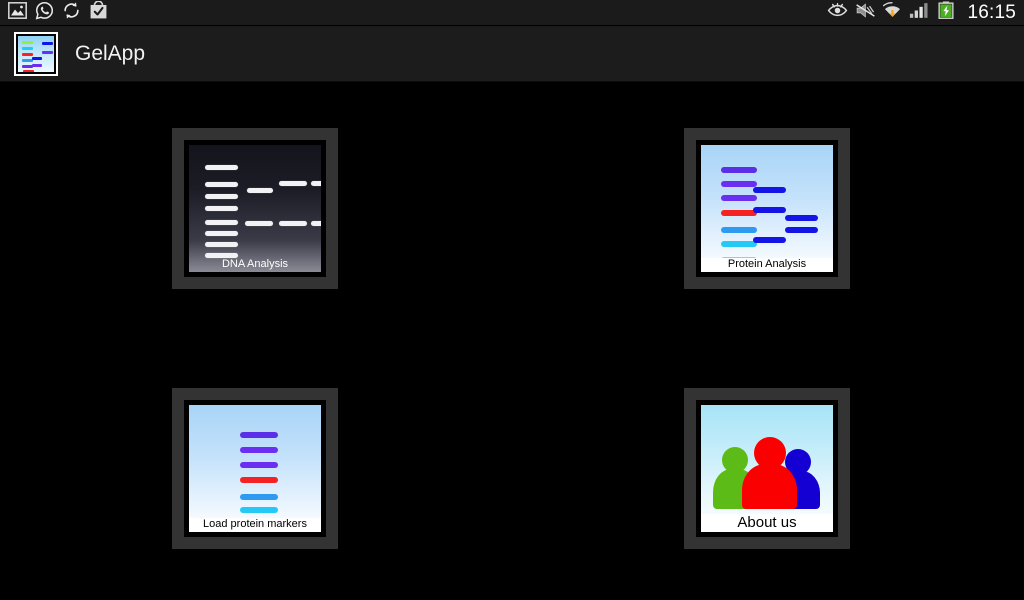 Image resolution: width=1024 pixels, height=600 pixels. I want to click on tile-load-protein-markers-frame: Load protein markers, so click(255, 468).